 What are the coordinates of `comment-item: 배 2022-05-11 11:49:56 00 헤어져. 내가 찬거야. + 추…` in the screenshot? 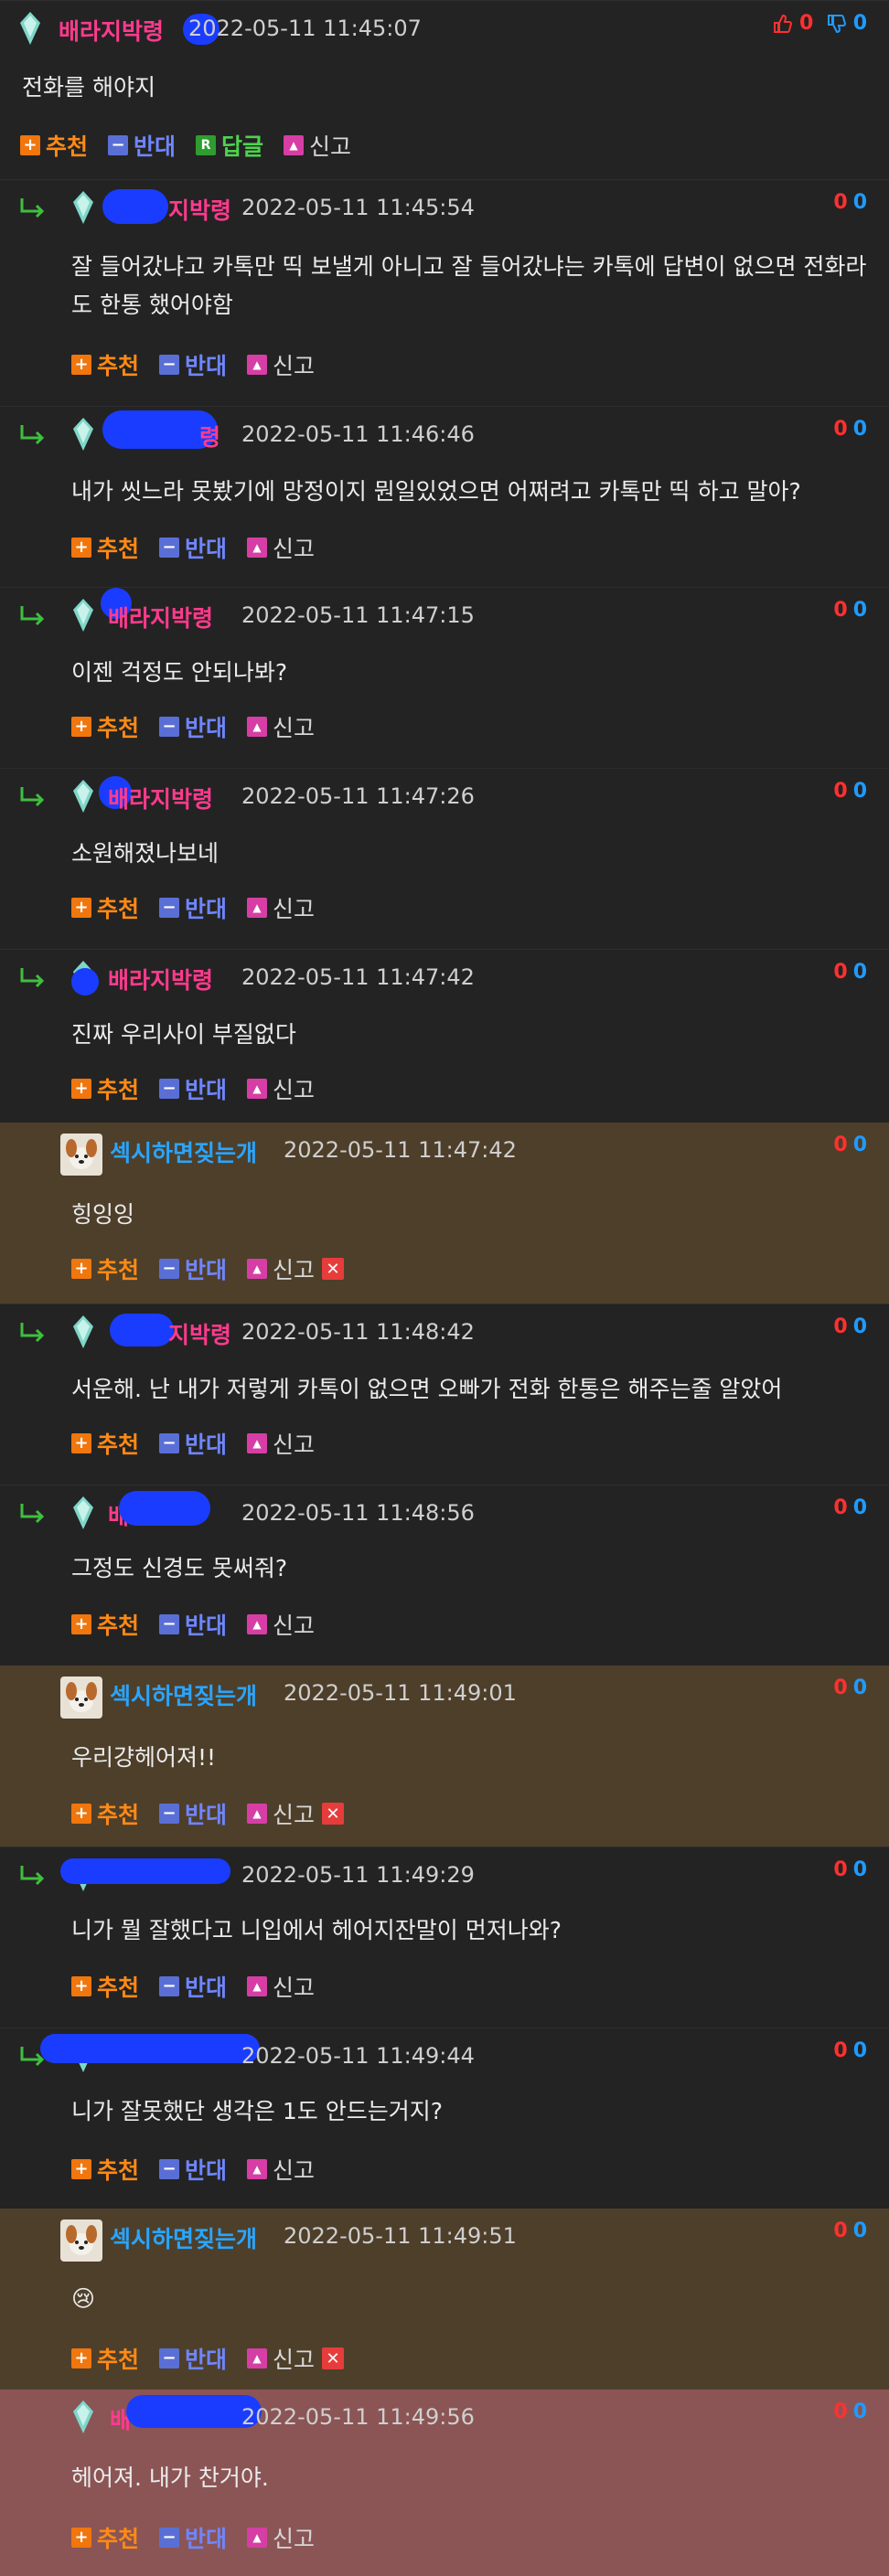 It's located at (445, 2483).